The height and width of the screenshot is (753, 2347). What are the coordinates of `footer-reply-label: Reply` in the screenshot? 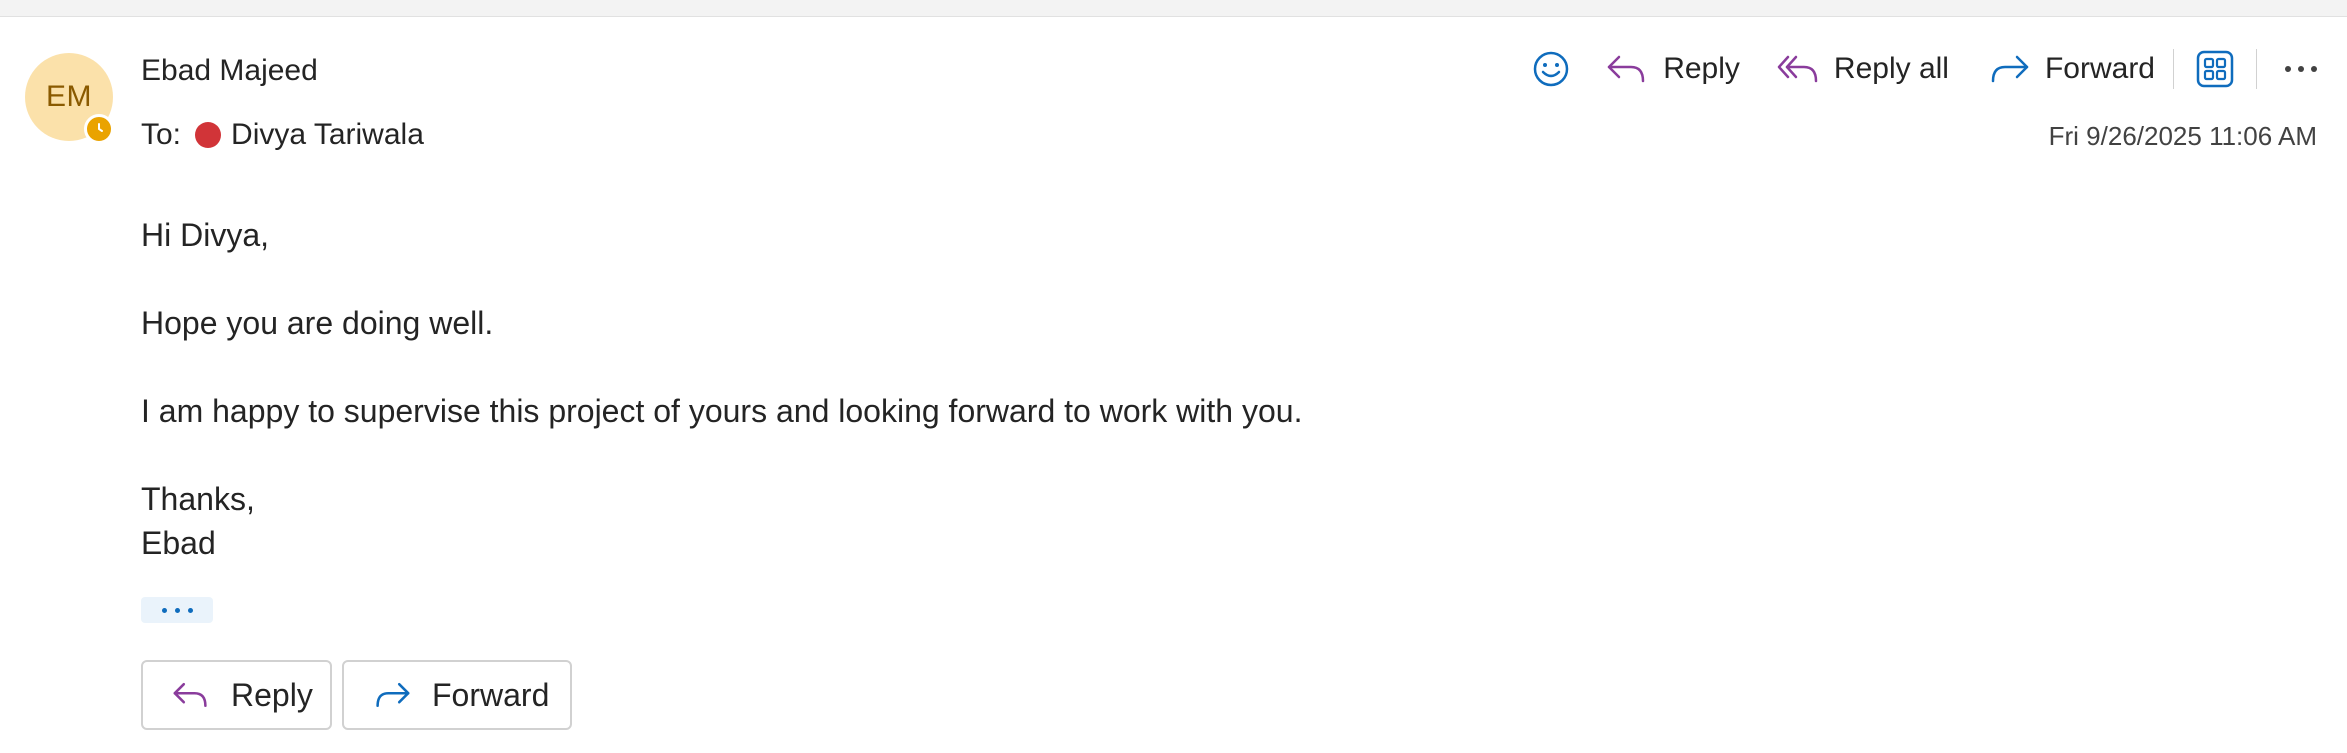 It's located at (272, 694).